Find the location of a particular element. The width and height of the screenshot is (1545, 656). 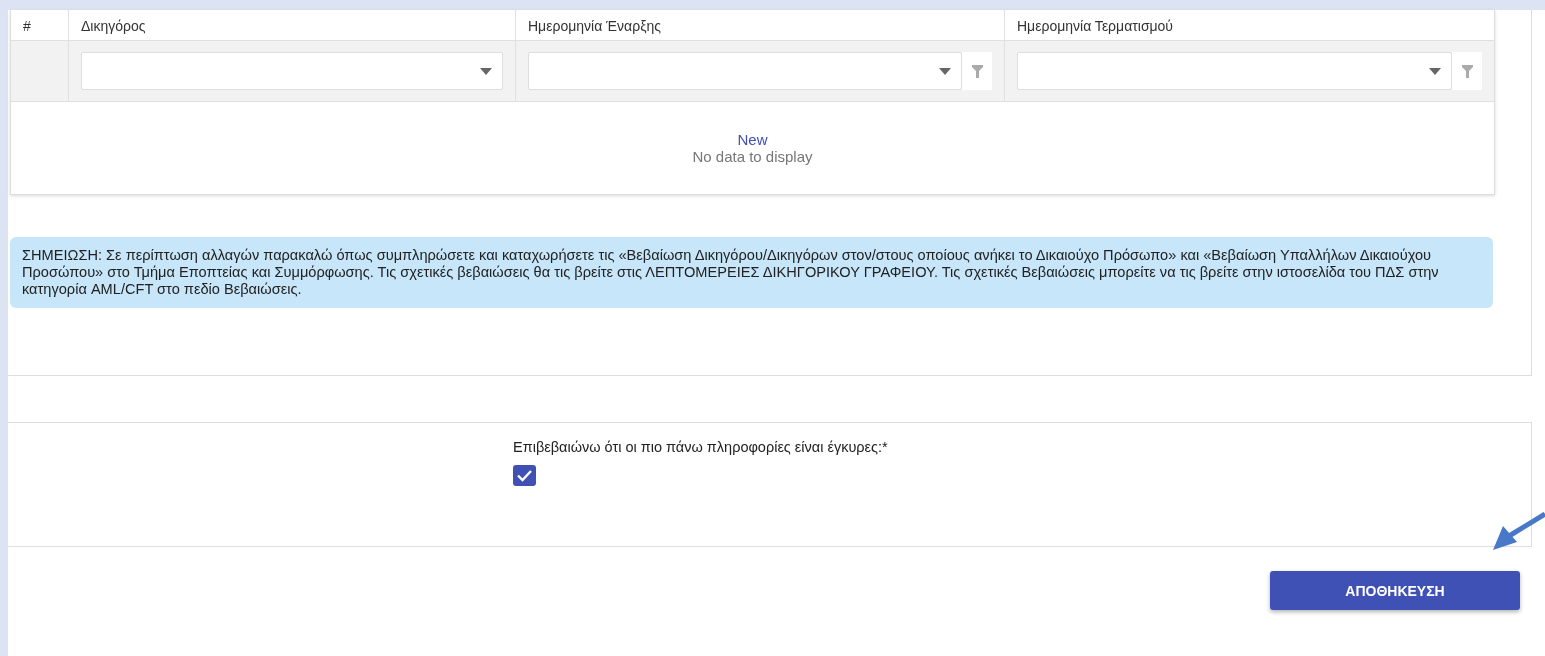

new-link: New is located at coordinates (752, 139).